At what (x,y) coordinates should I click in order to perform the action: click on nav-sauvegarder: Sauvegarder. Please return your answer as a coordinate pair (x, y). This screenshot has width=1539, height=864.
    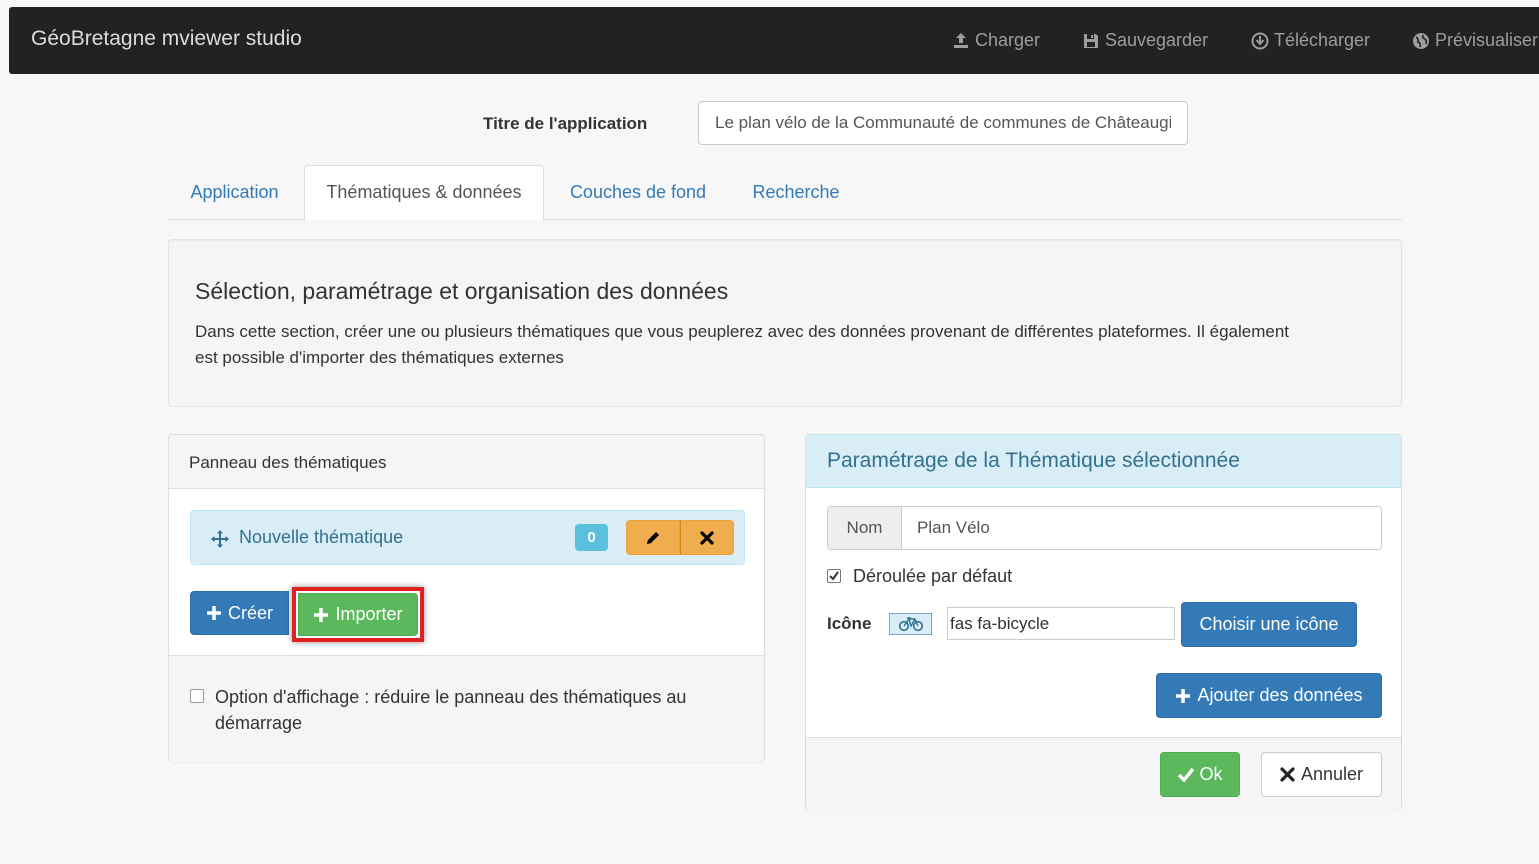
    Looking at the image, I should click on (1145, 40).